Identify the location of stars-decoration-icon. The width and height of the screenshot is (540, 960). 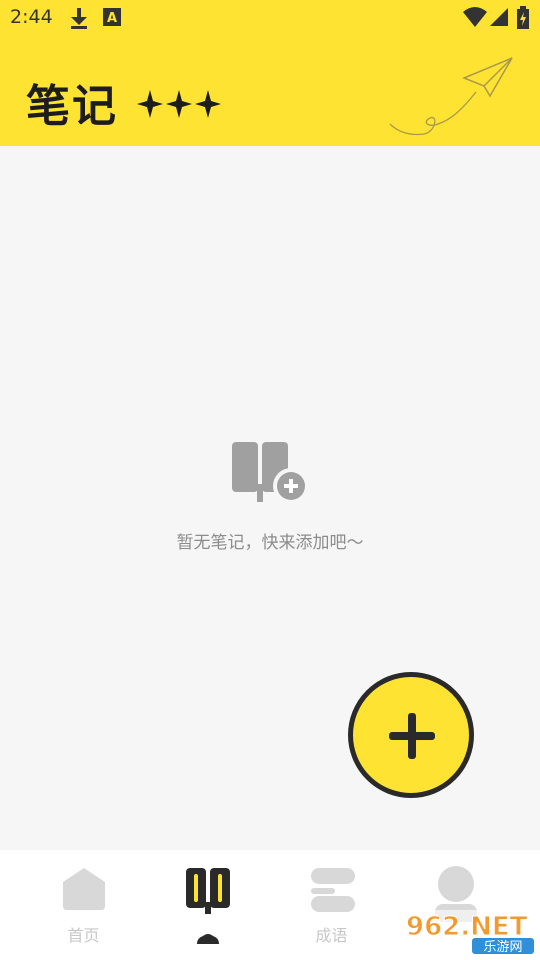
(179, 104).